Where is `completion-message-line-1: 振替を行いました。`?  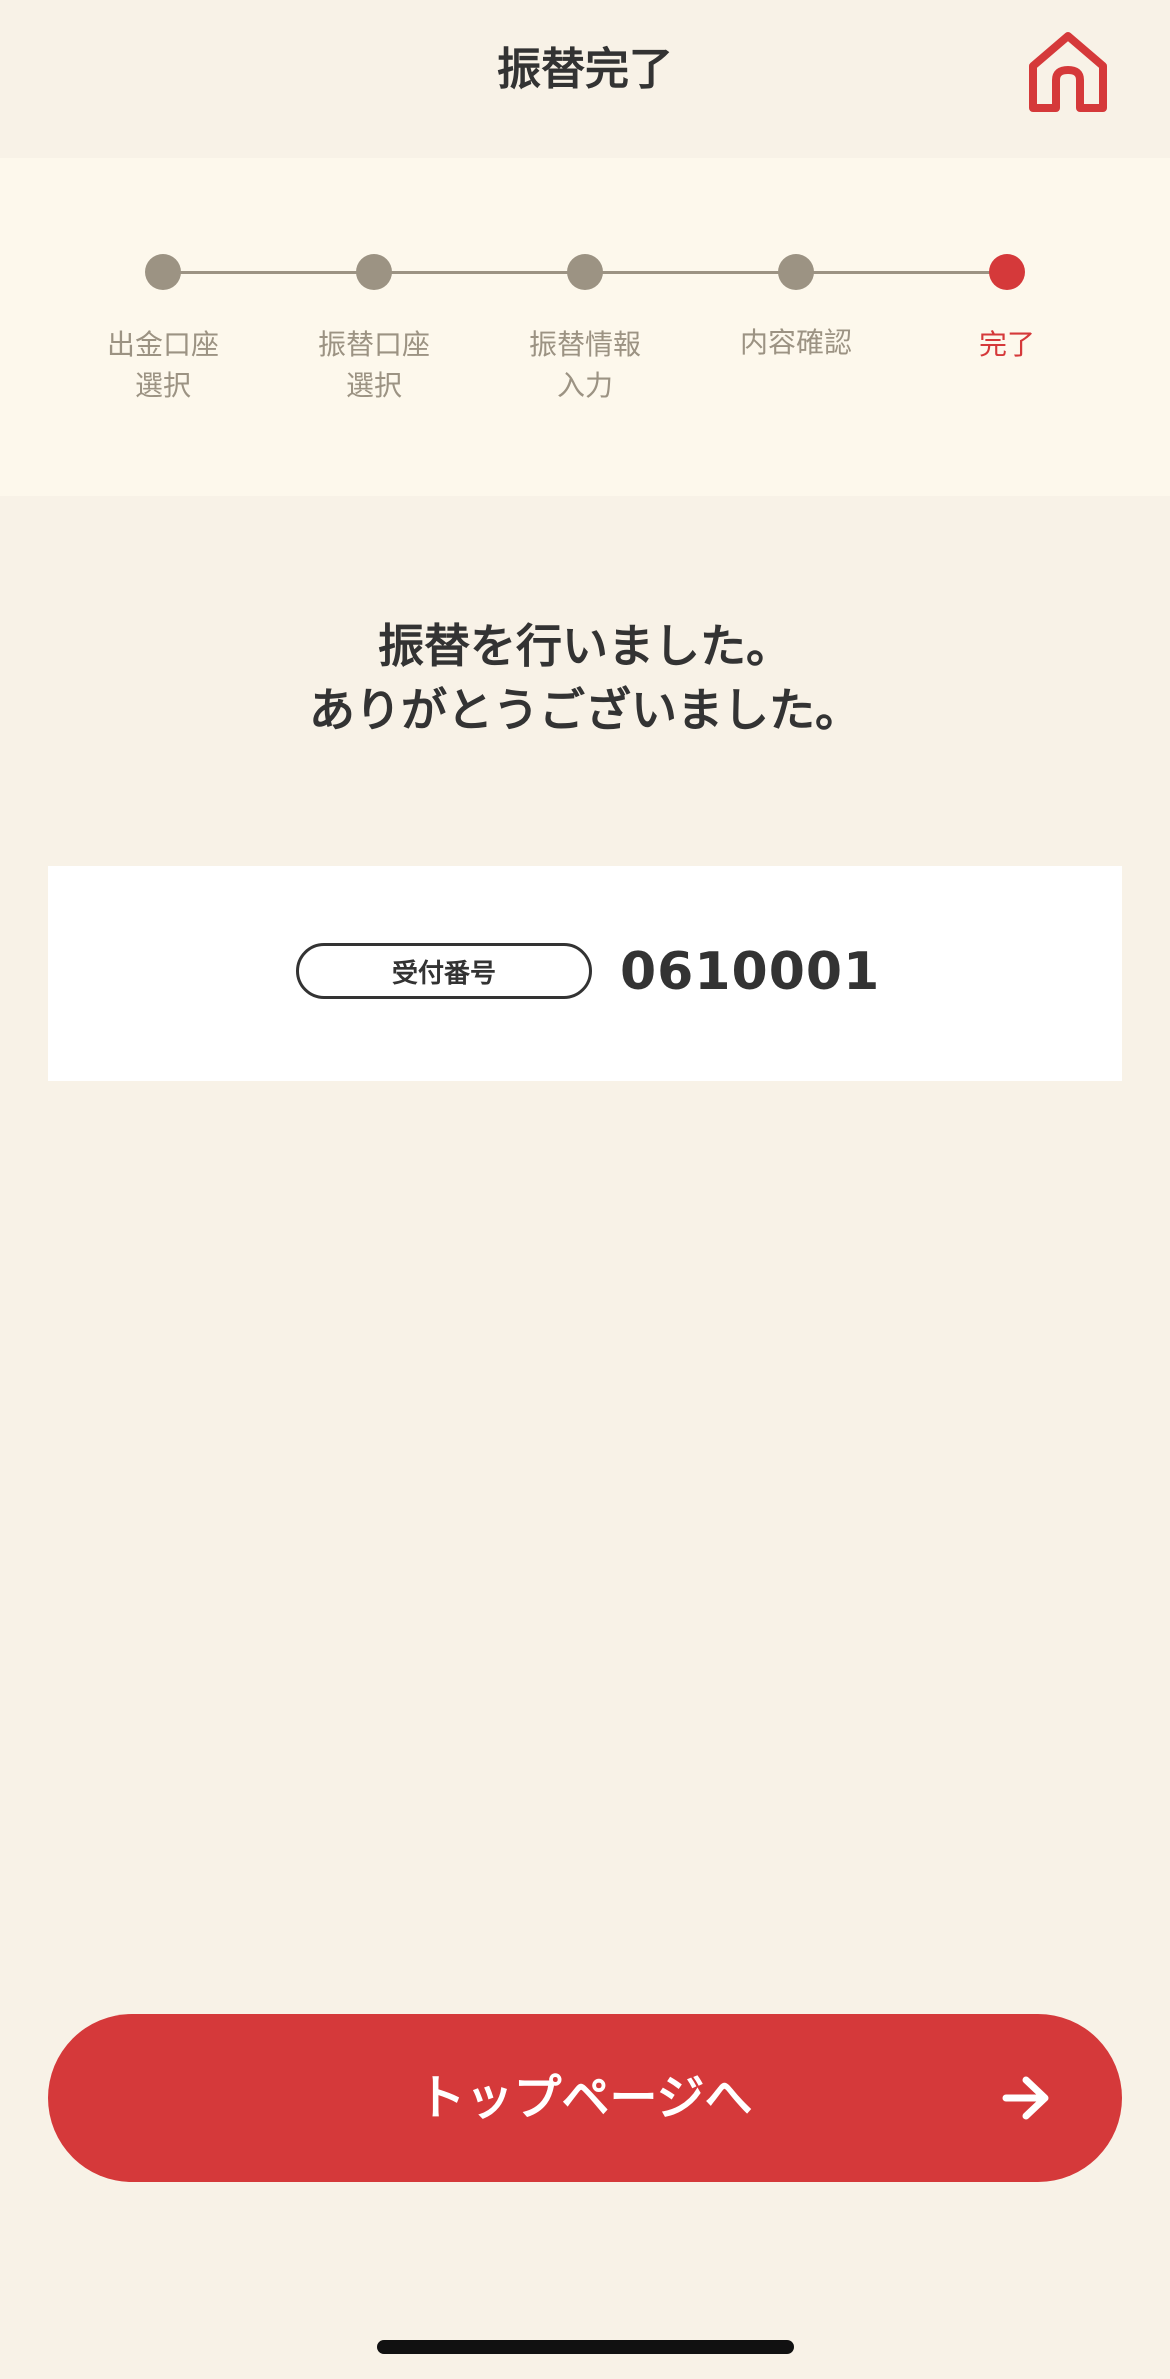 completion-message-line-1: 振替を行いました。 is located at coordinates (585, 646).